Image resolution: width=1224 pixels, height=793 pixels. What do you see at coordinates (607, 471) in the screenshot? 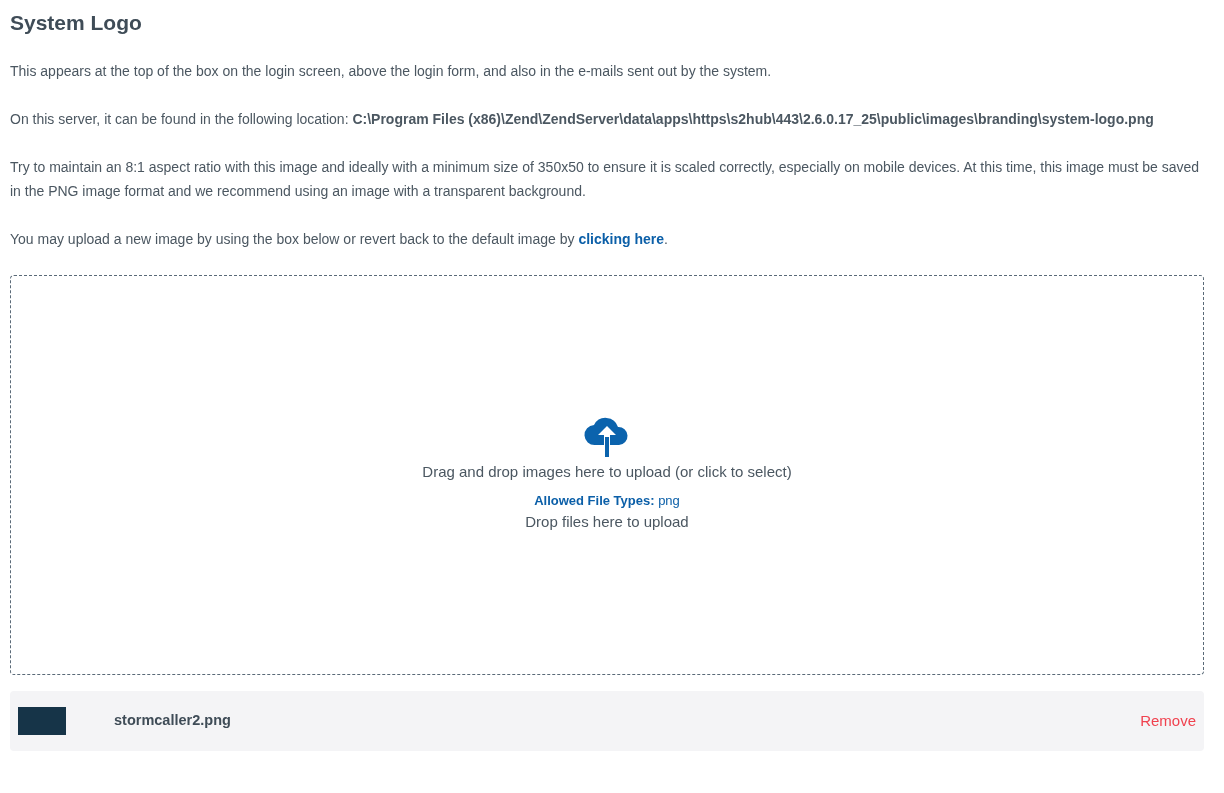
I see `dropzone-message: Drag and drop images here to upload (or click to select)` at bounding box center [607, 471].